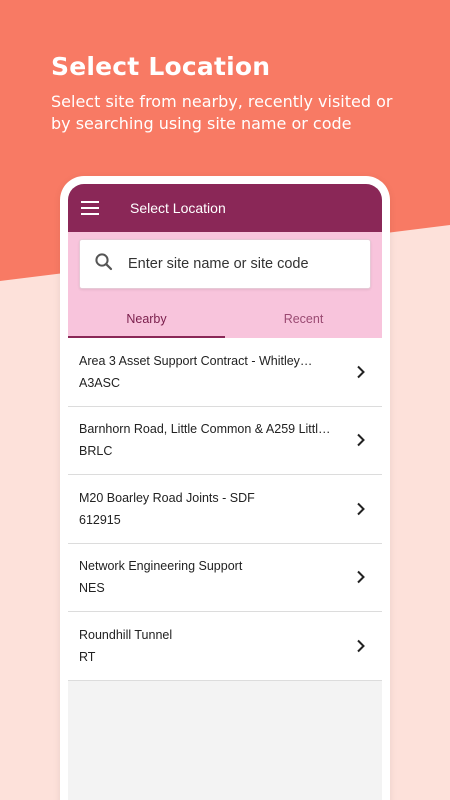  What do you see at coordinates (87, 656) in the screenshot?
I see `site-code: RT` at bounding box center [87, 656].